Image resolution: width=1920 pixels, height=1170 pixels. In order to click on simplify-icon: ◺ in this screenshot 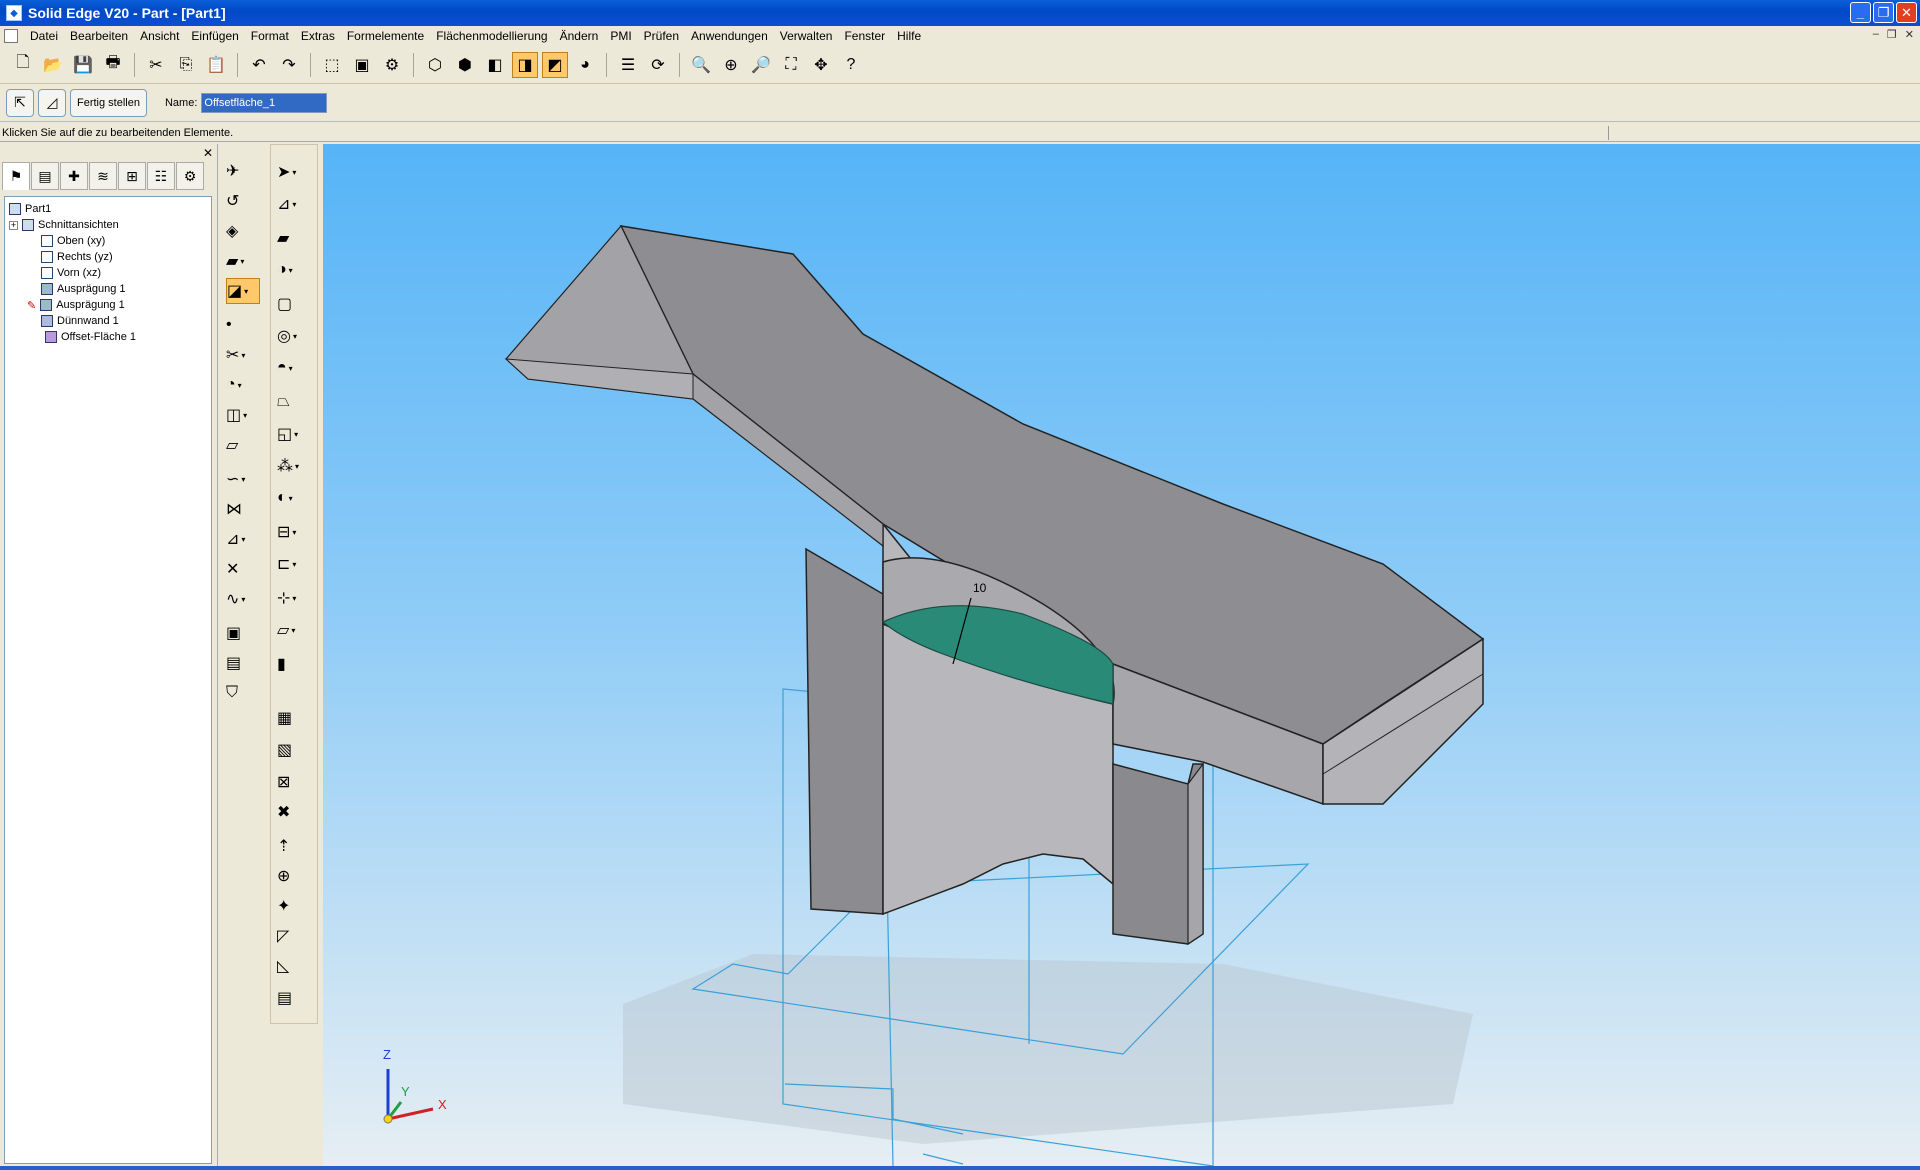, I will do `click(294, 966)`.